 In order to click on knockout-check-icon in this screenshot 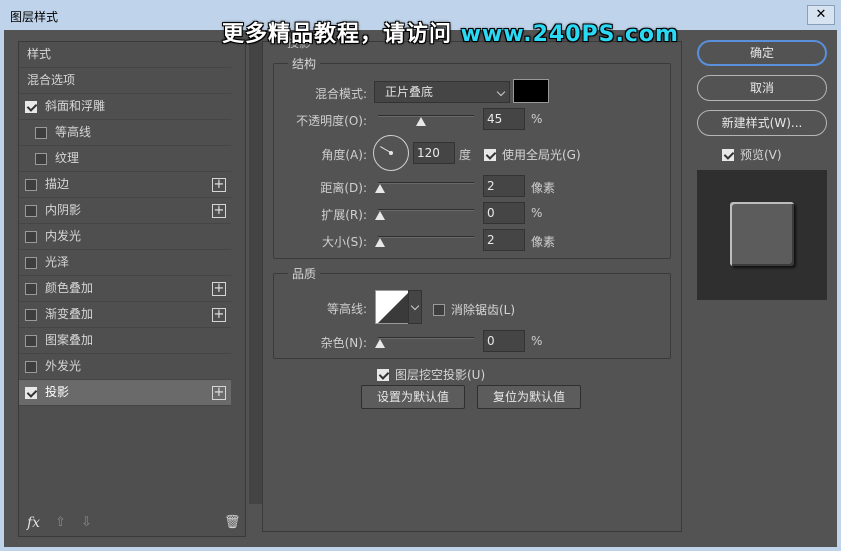, I will do `click(383, 374)`.